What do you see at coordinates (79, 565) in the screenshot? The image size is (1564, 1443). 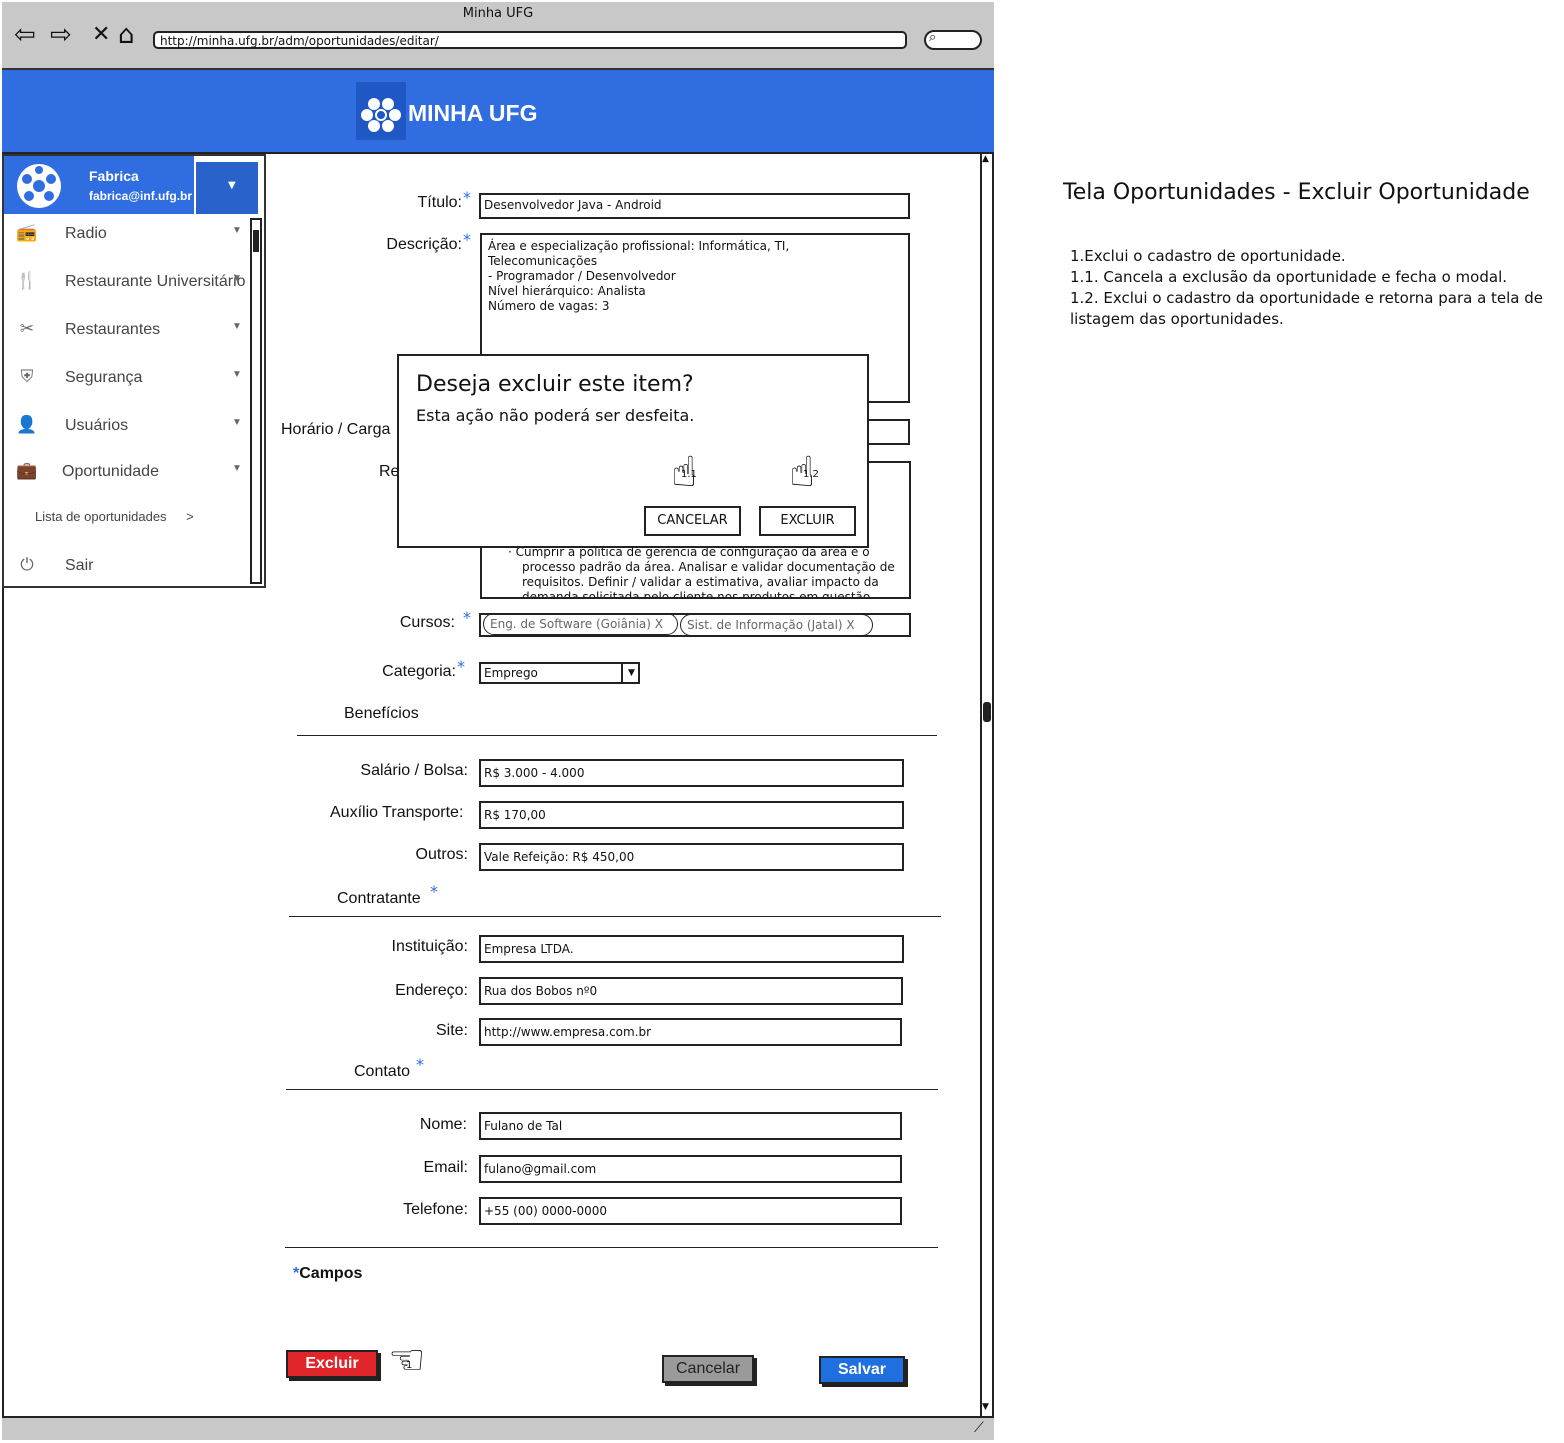 I see `sidebar-item-label: Sair` at bounding box center [79, 565].